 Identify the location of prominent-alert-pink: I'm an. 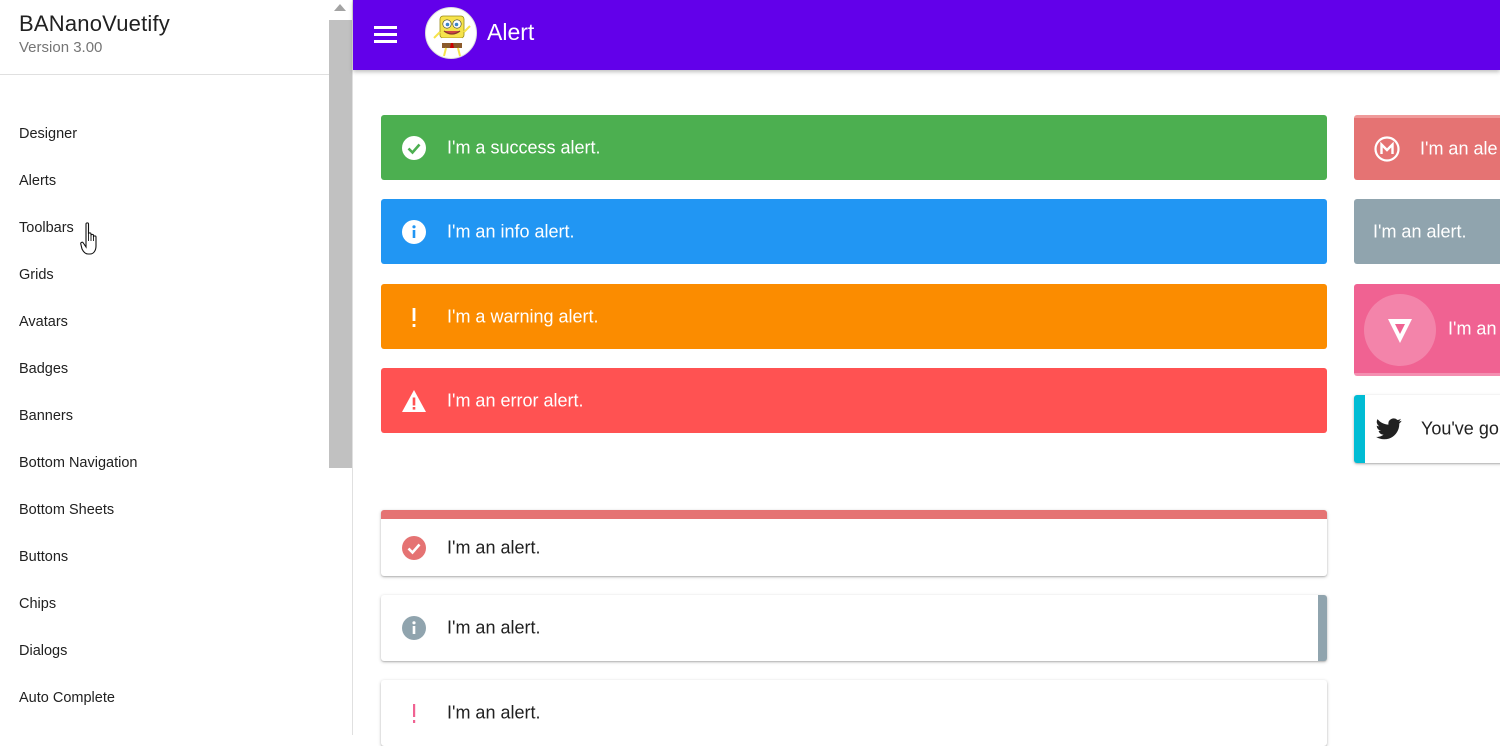
(1427, 330).